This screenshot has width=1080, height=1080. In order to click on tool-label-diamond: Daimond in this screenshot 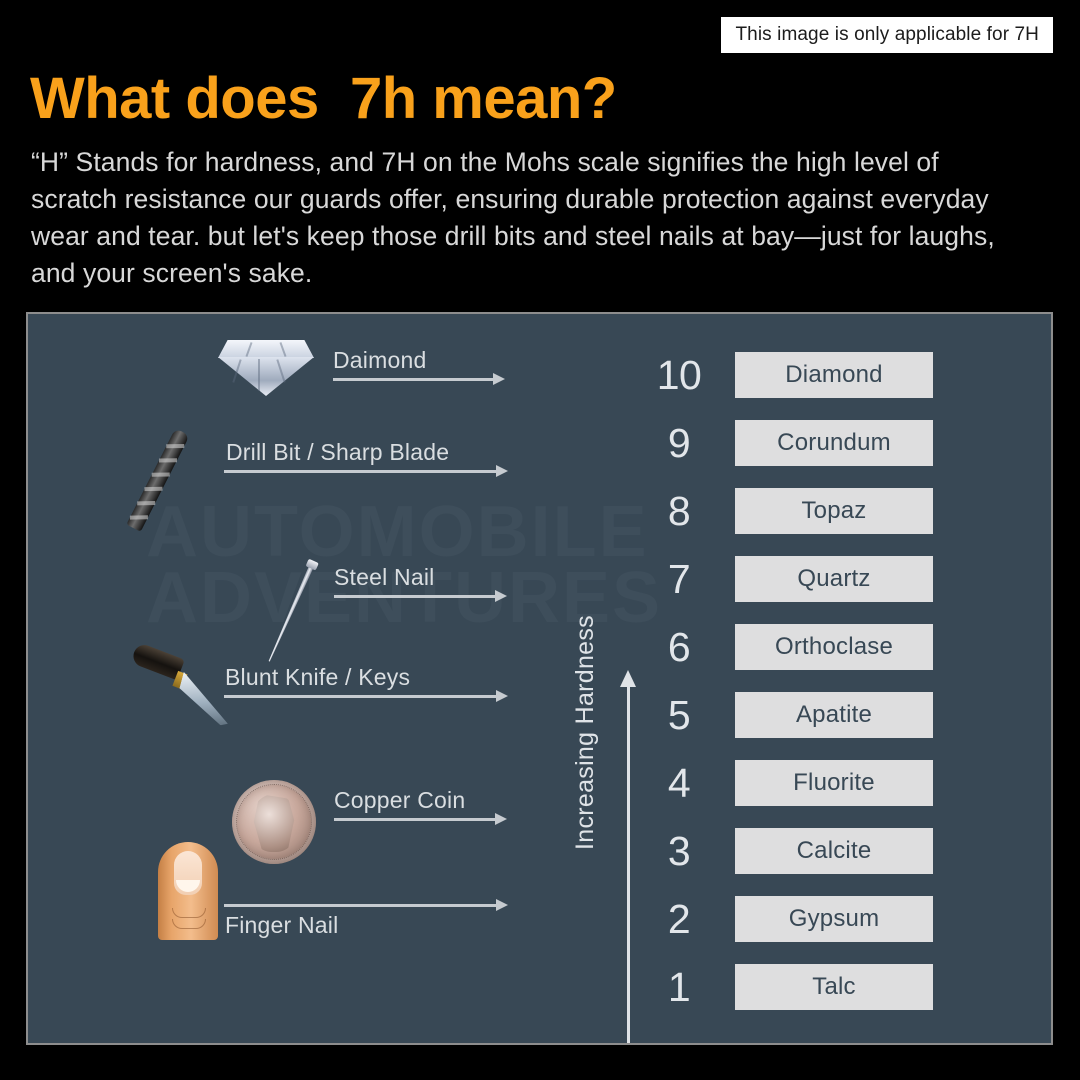, I will do `click(380, 360)`.